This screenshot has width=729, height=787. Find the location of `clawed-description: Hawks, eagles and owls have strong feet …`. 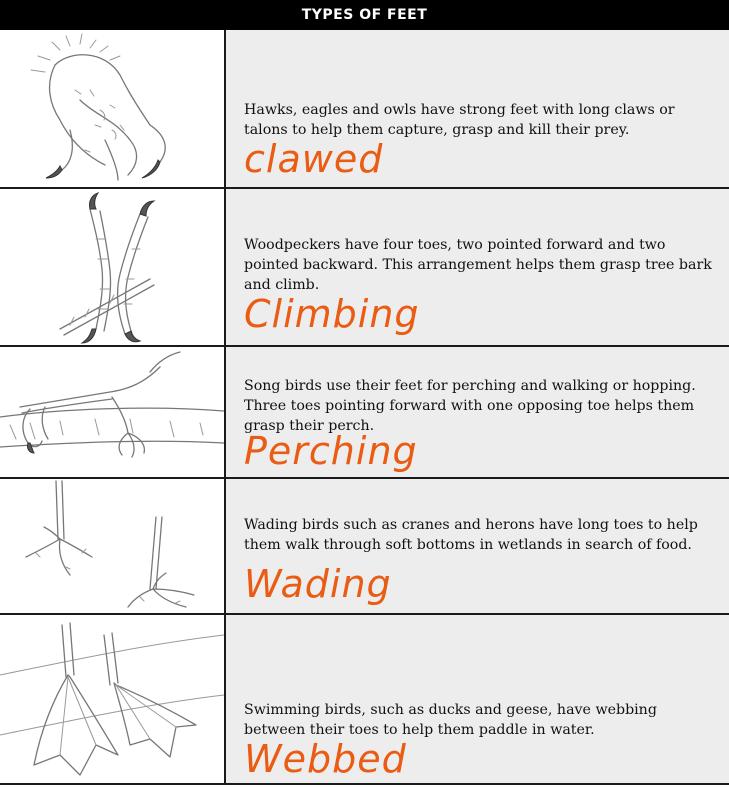

clawed-description: Hawks, eagles and owls have strong feet … is located at coordinates (459, 120).